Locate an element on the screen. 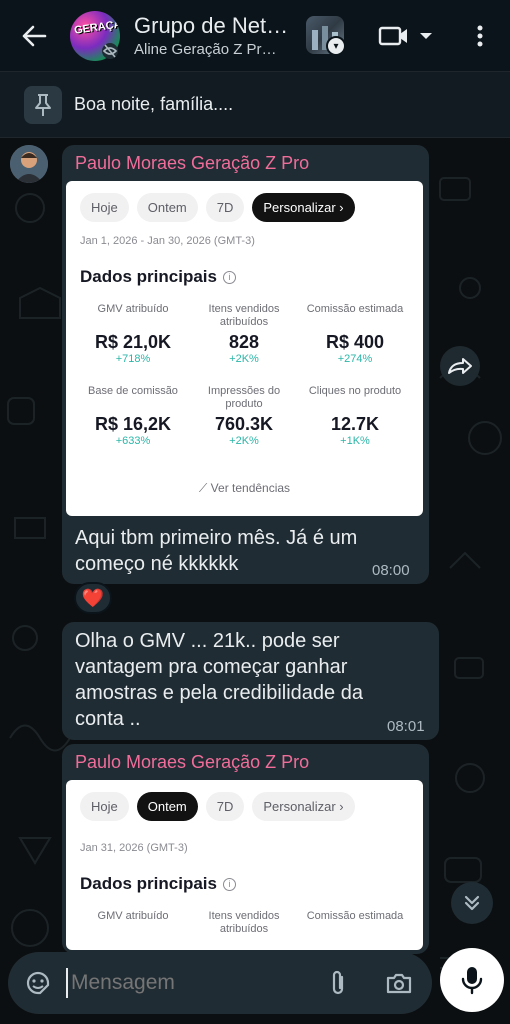  pin-icon is located at coordinates (43, 104).